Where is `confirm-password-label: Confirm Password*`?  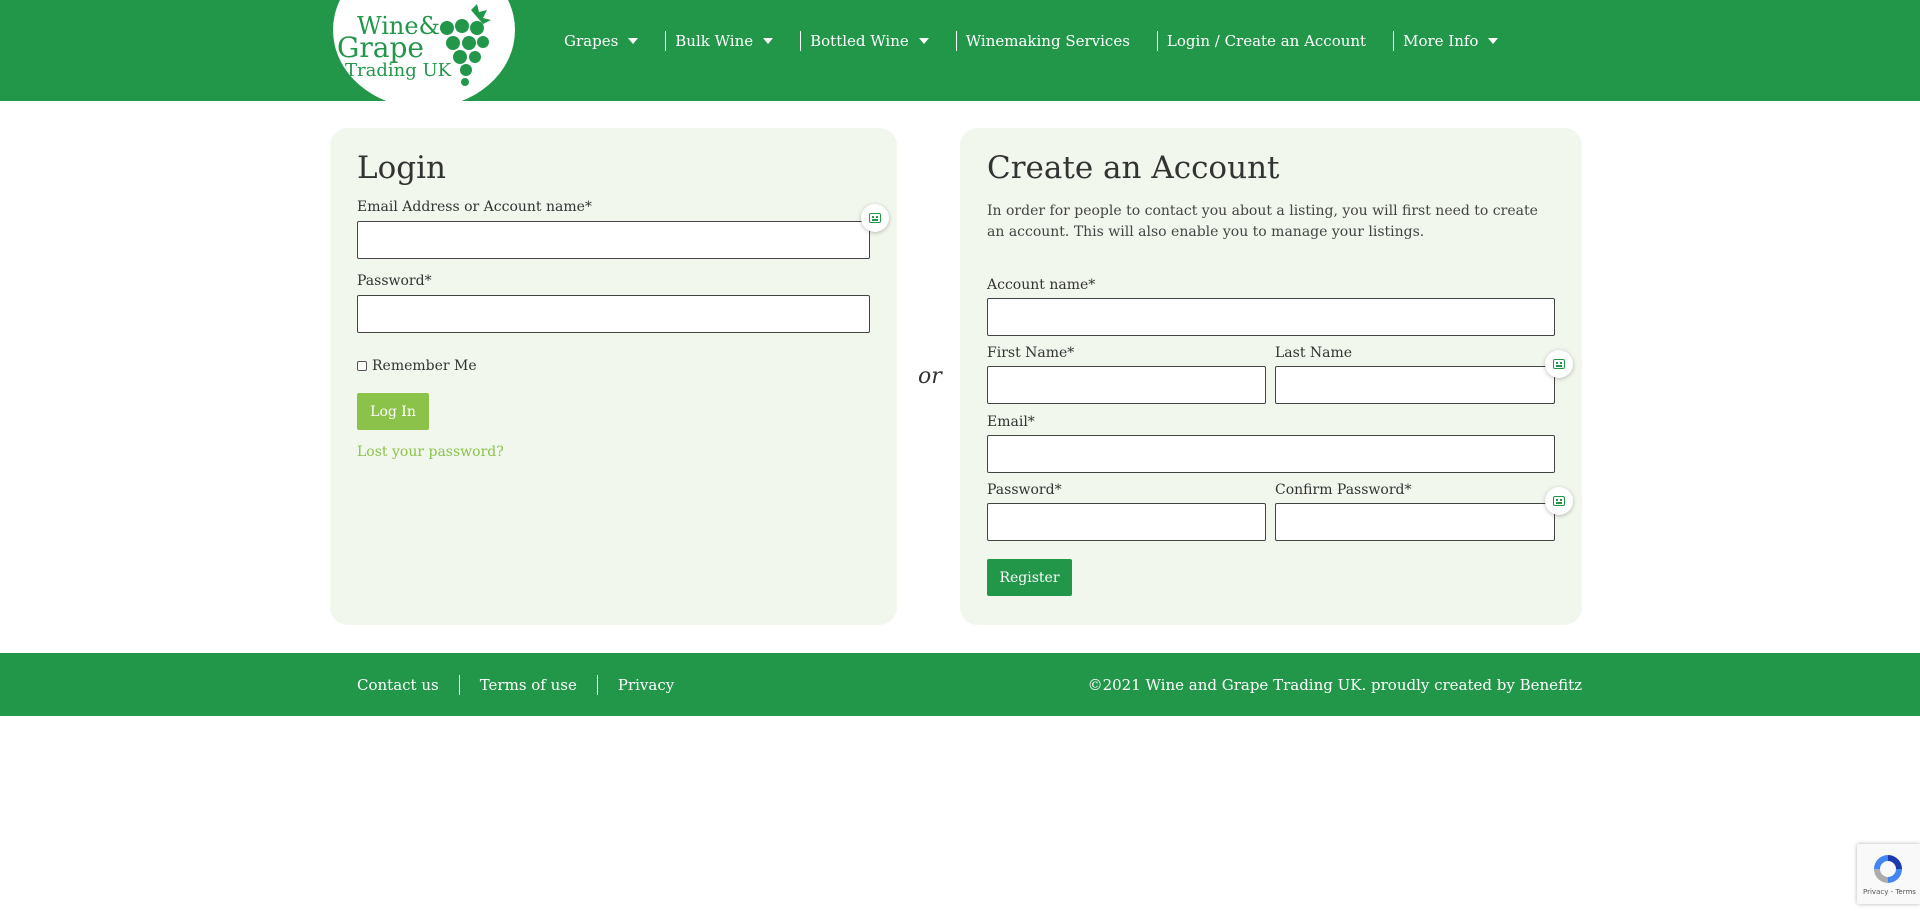
confirm-password-label: Confirm Password* is located at coordinates (1343, 490).